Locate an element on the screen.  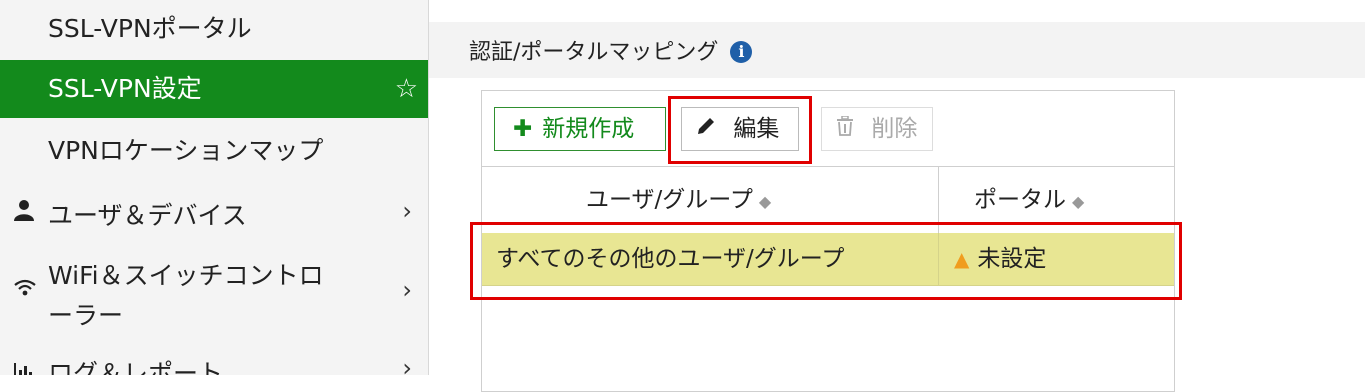
delete-button: 削除 is located at coordinates (877, 129).